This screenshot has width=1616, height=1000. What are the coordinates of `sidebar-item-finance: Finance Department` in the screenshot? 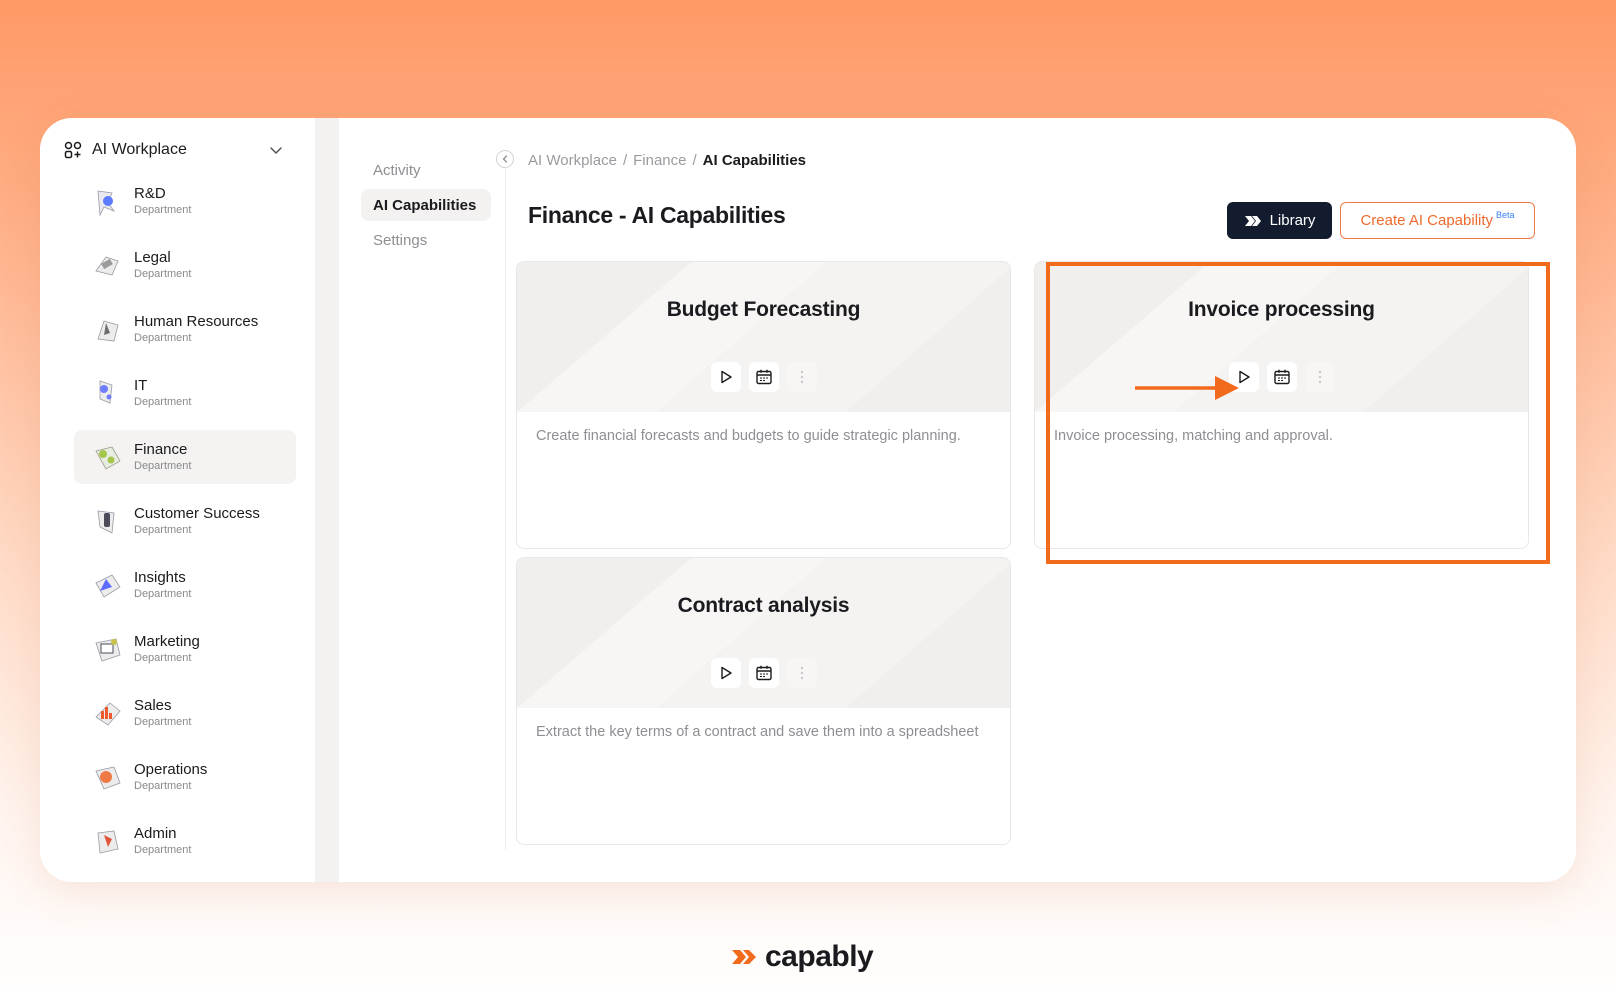 It's located at (185, 457).